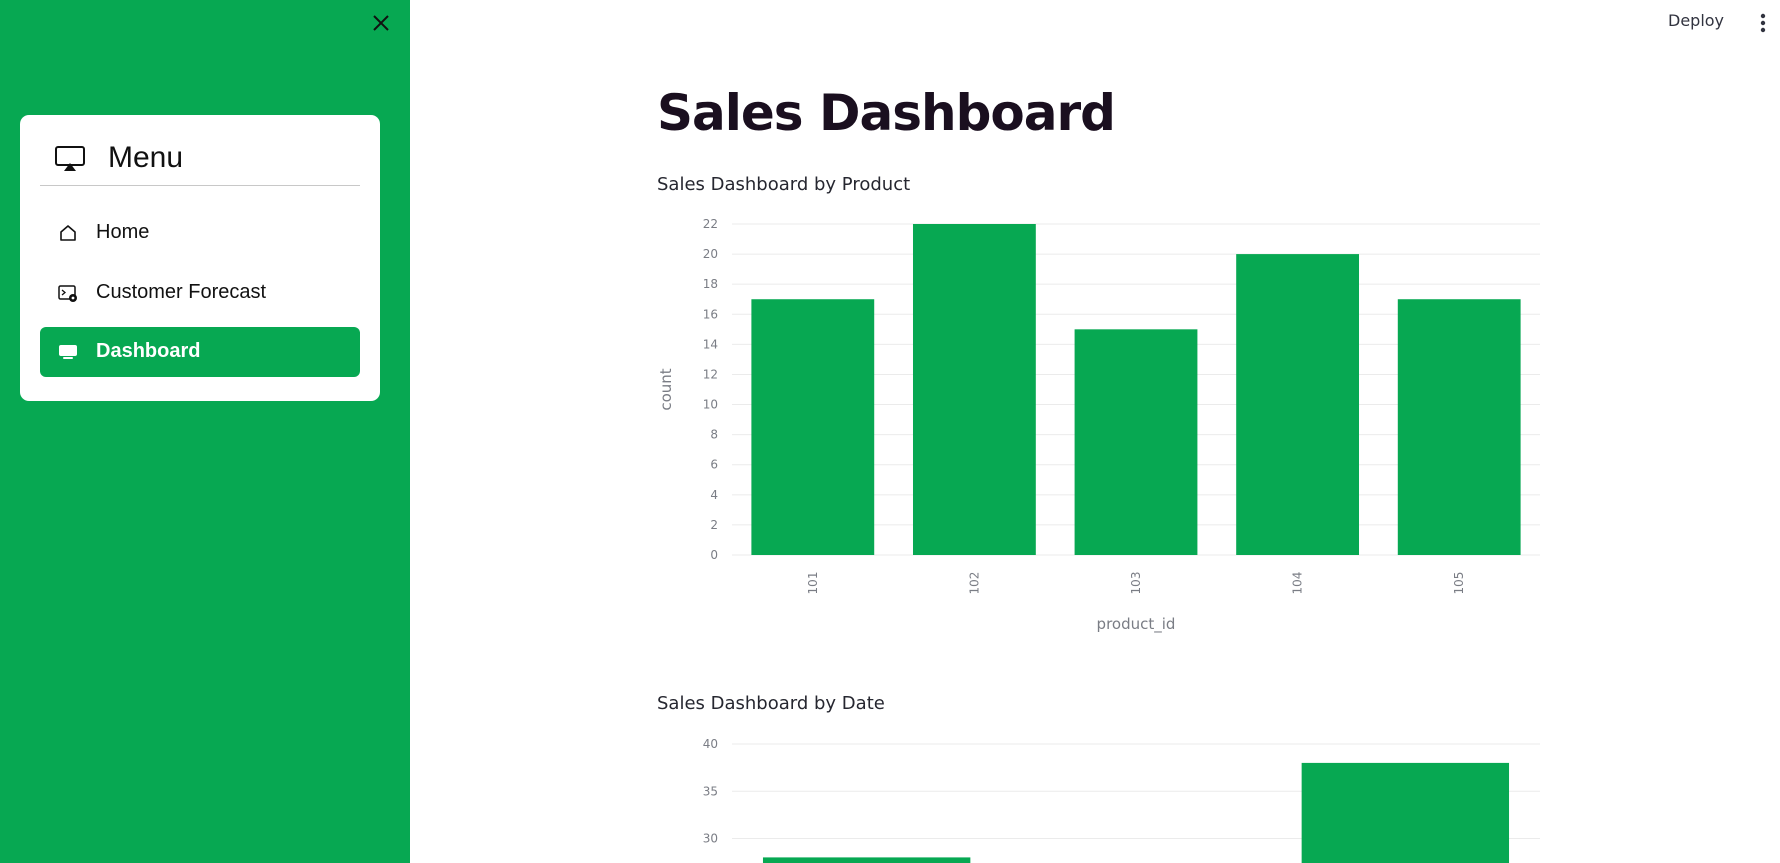  What do you see at coordinates (710, 284) in the screenshot?
I see `y-tick-label: 18` at bounding box center [710, 284].